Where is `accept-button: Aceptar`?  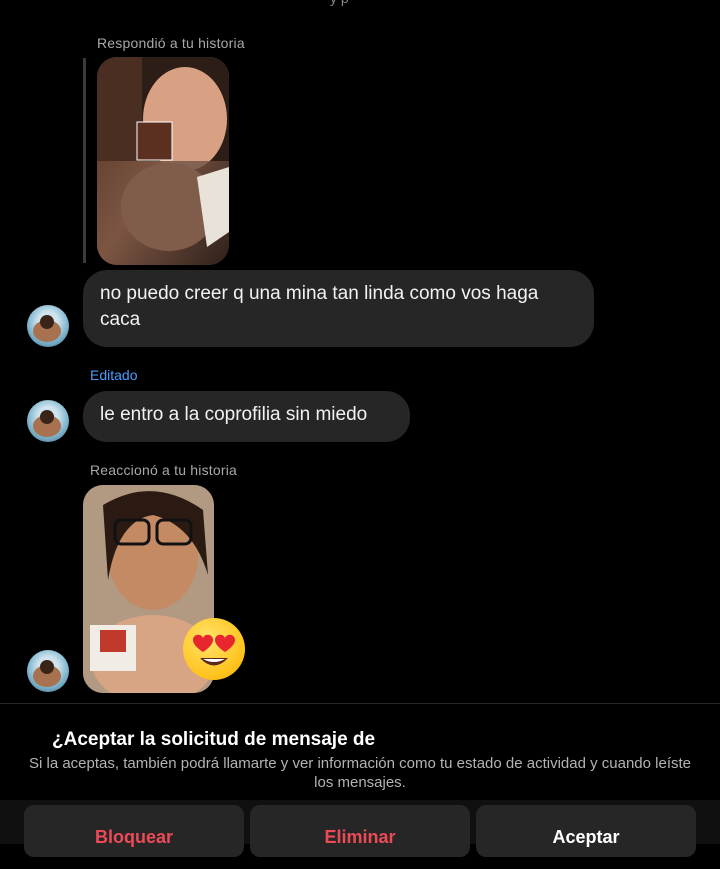 accept-button: Aceptar is located at coordinates (586, 831).